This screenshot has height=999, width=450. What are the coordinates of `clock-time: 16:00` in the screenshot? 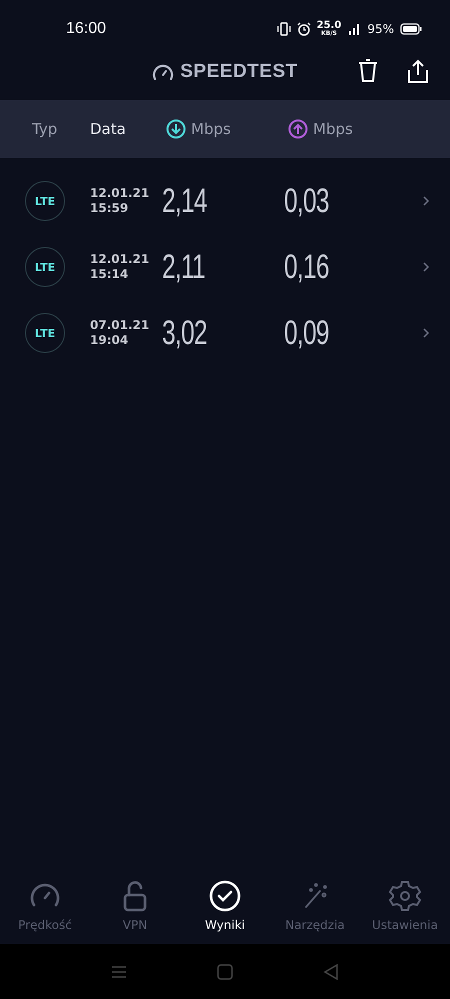 It's located at (87, 29).